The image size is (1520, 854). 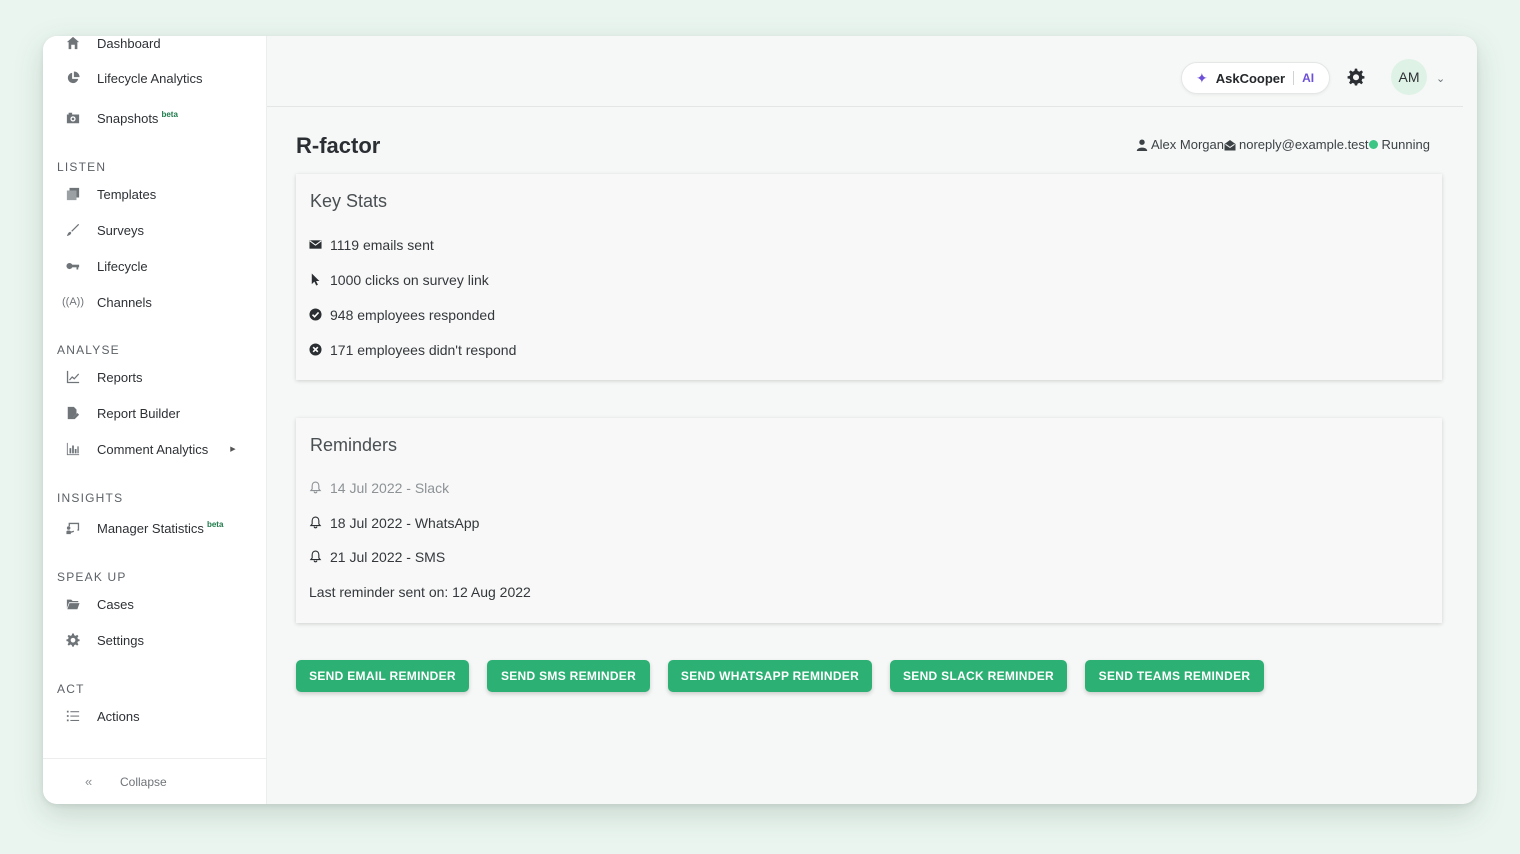 What do you see at coordinates (73, 302) in the screenshot?
I see `broadcast-icon: ((A))` at bounding box center [73, 302].